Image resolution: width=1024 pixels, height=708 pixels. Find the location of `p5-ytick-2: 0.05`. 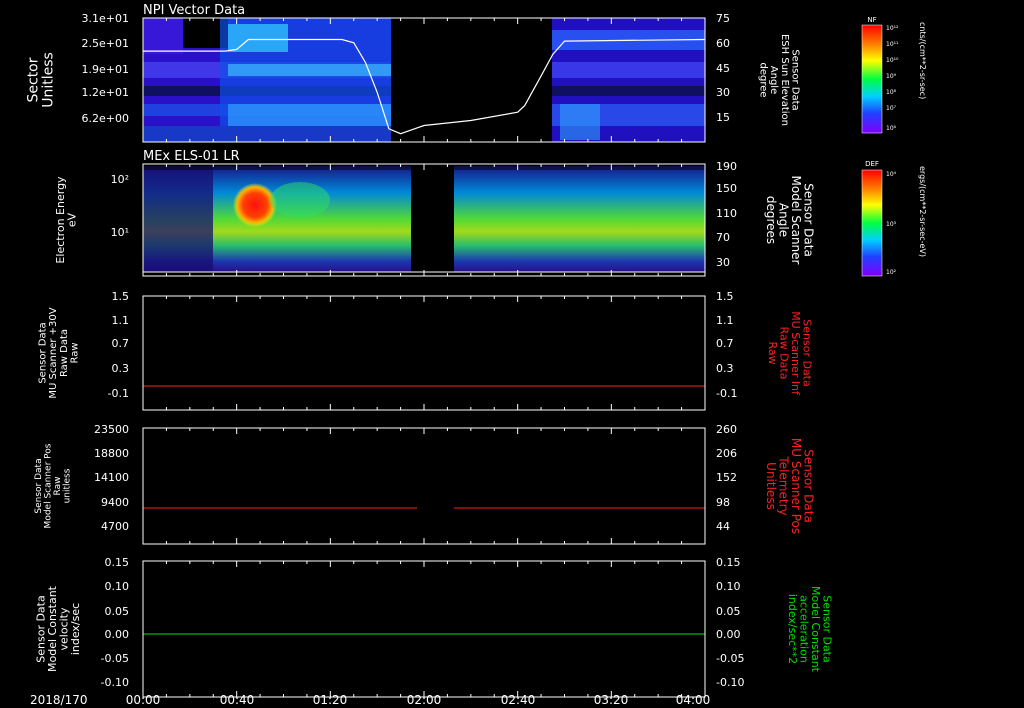

p5-ytick-2: 0.05 is located at coordinates (117, 611).